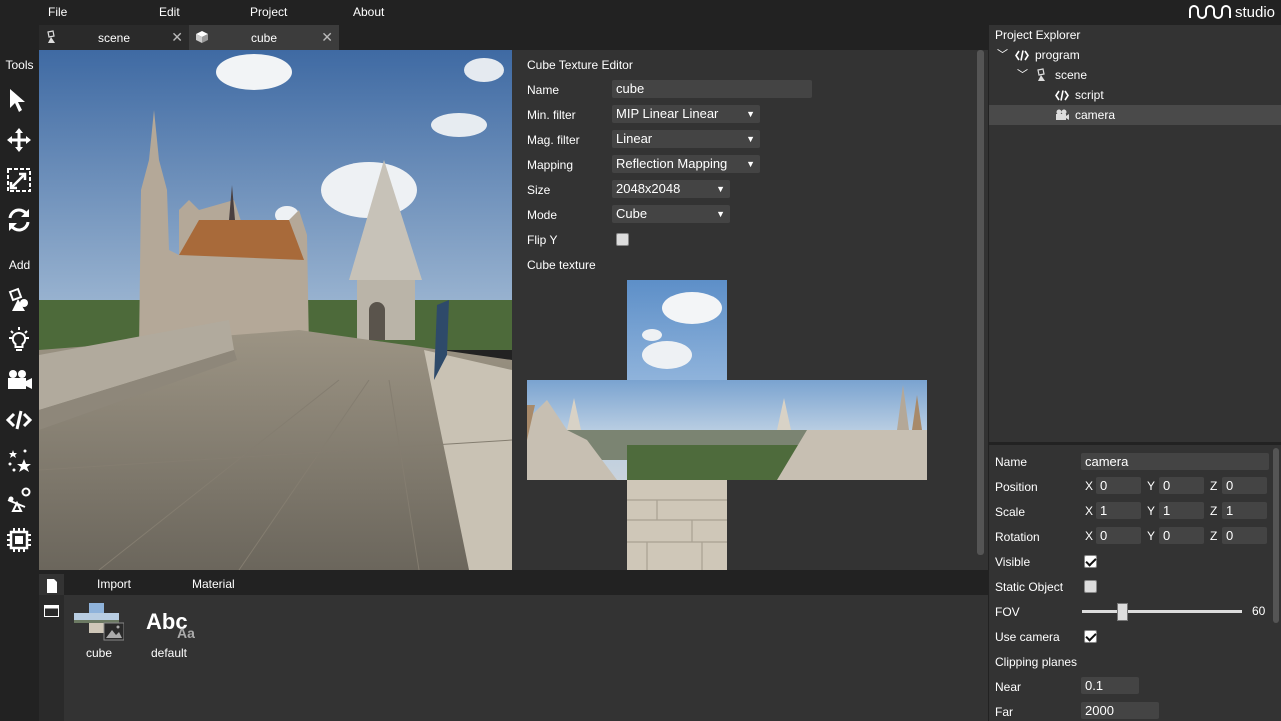  I want to click on add-camera-button, so click(19, 380).